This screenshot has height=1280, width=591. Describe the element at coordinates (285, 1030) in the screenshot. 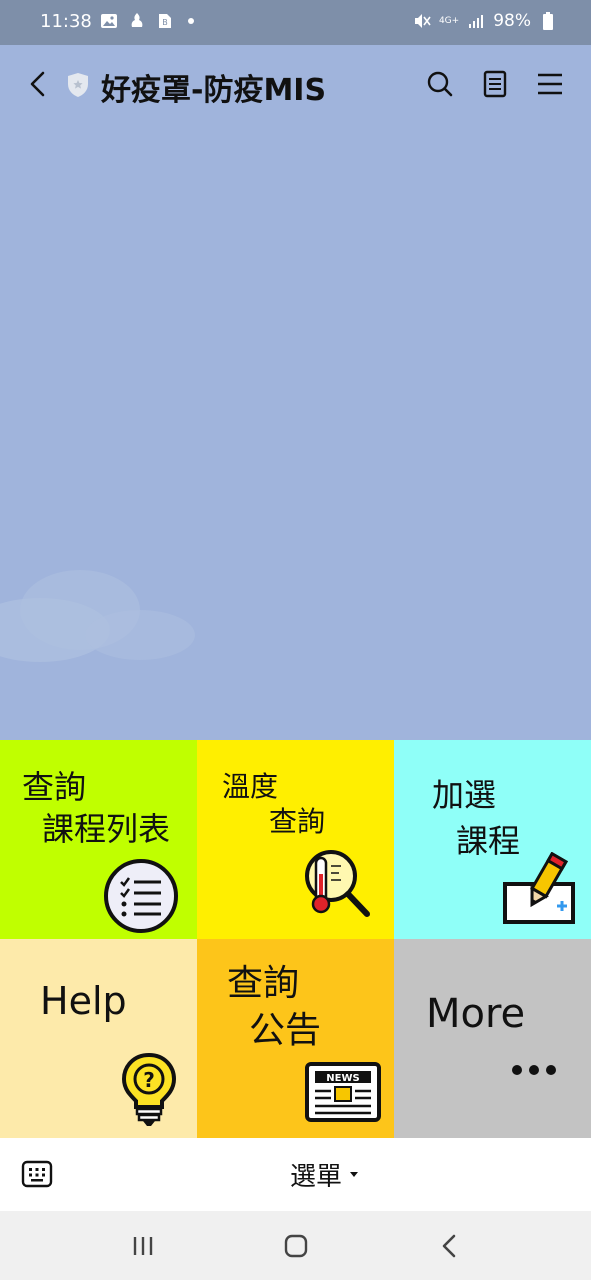

I see `announcements-line2: 公告` at that location.